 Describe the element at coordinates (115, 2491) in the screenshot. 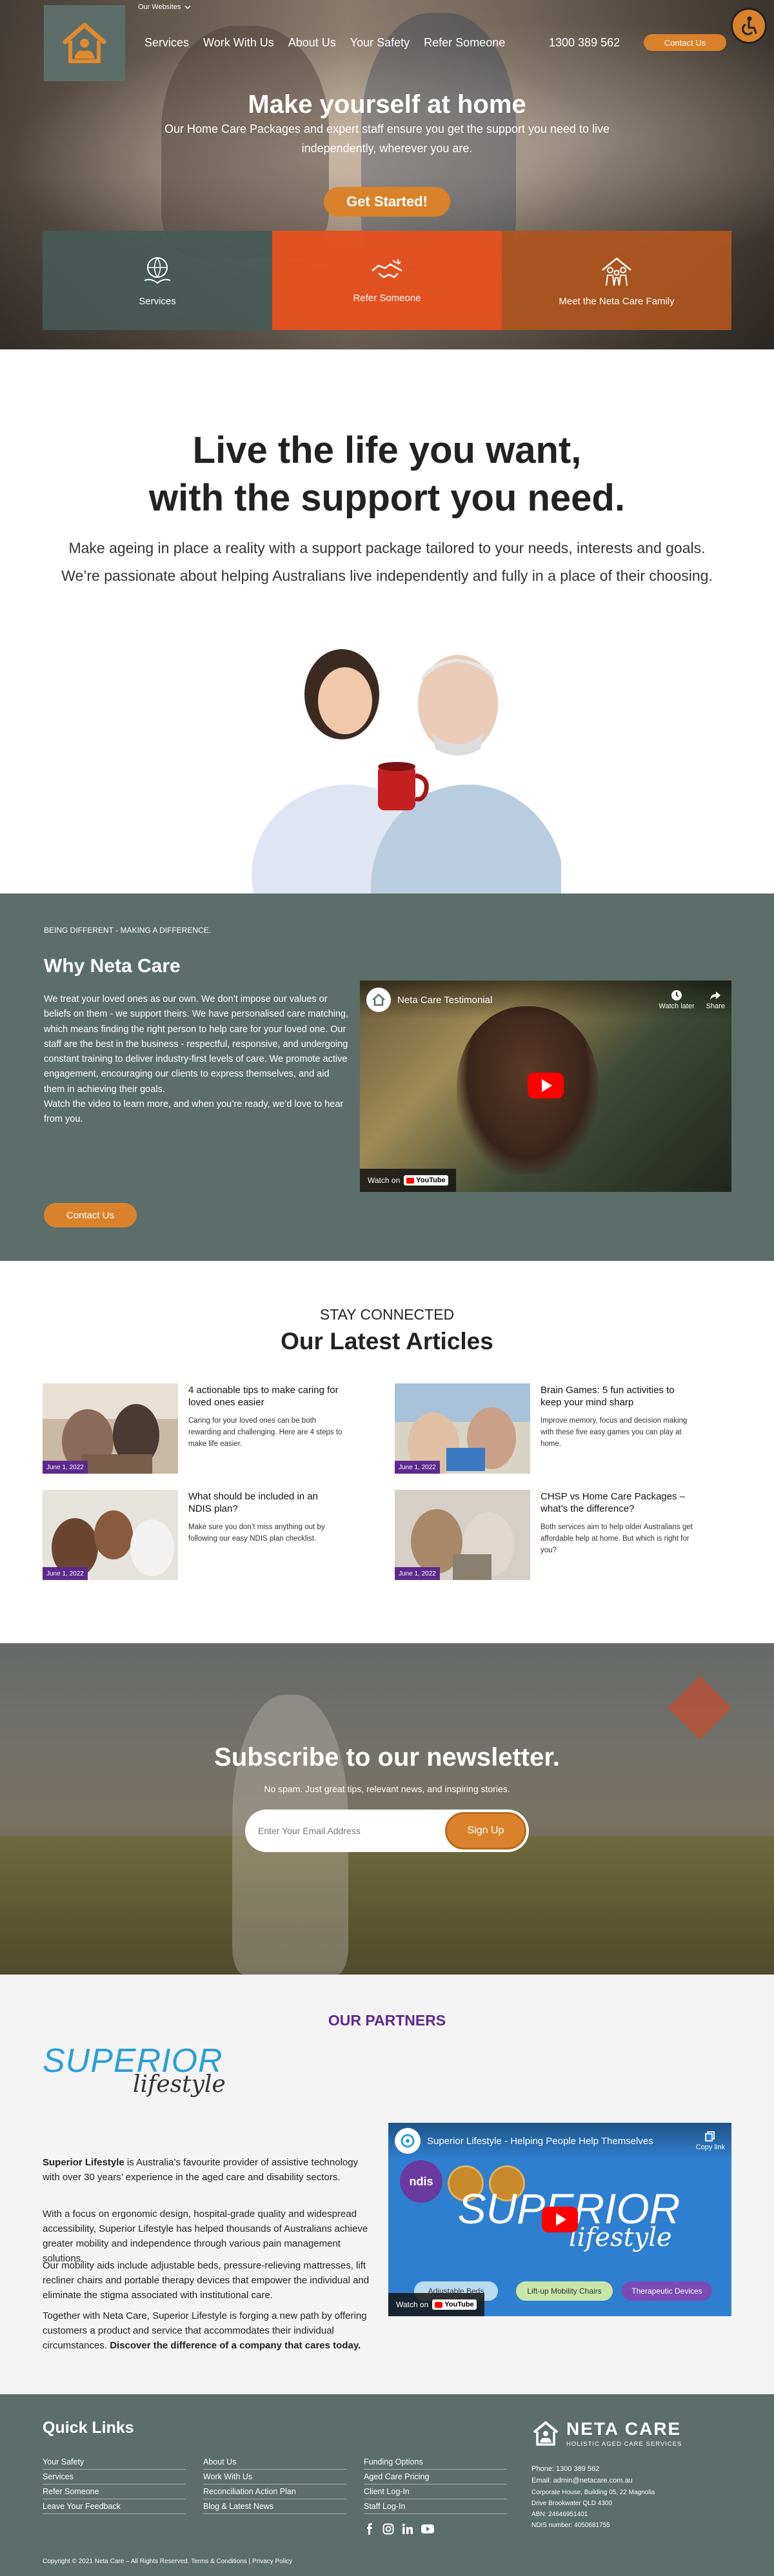

I see `footer-link-refer-someone: Refer Someone` at that location.